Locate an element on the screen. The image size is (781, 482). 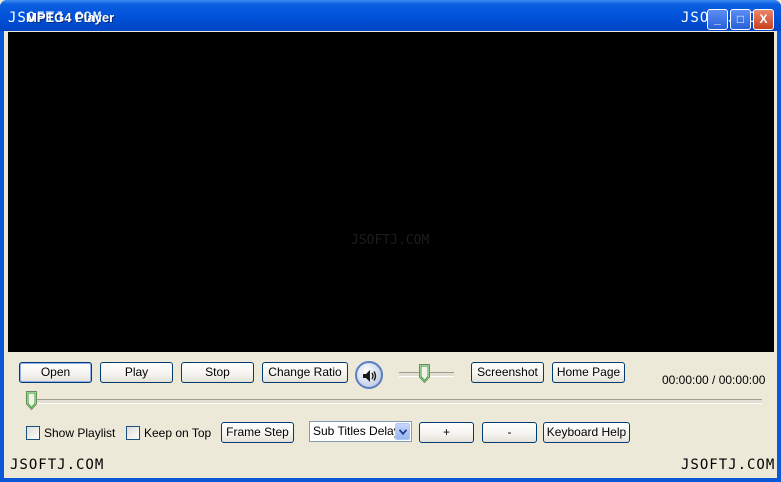
watermark-center: JSOFTJ.COM is located at coordinates (390, 240).